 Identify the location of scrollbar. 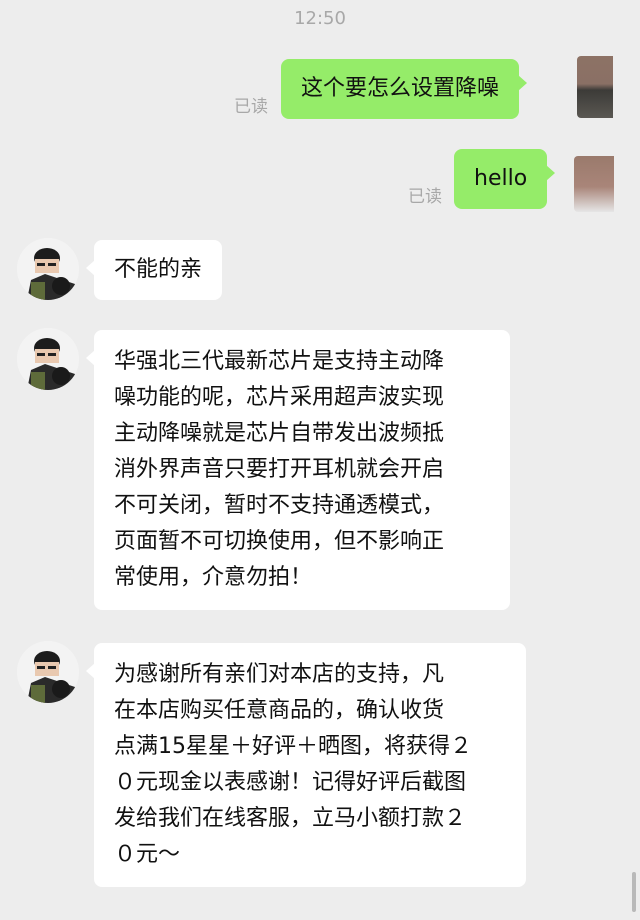
(634, 892).